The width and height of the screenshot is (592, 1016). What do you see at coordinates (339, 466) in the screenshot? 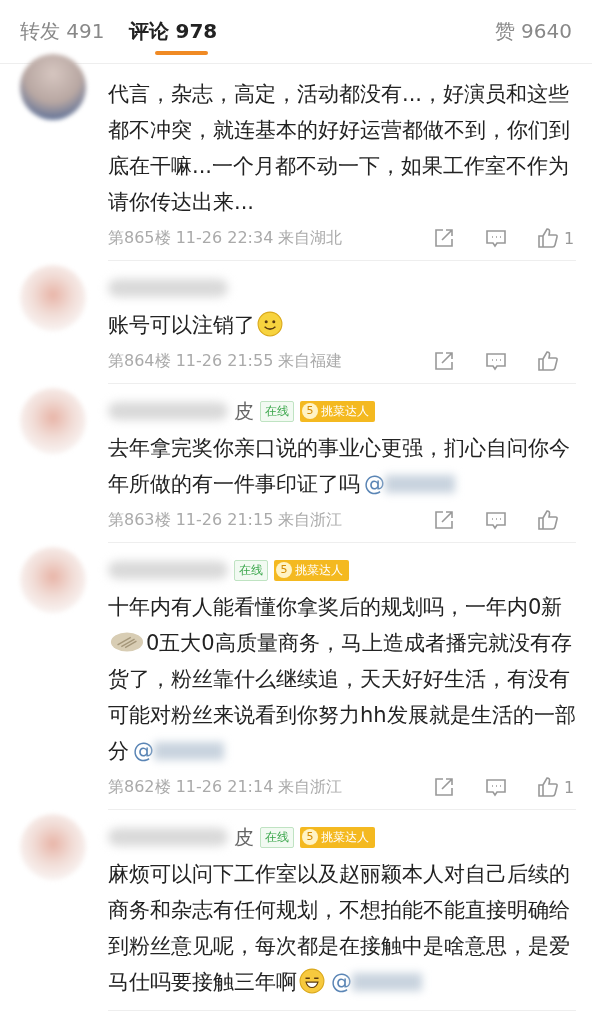
I see `comment-text: 去年拿完奖你亲口说的事业心更强，扪心自问你今年所做的有一件事印证了吗 @` at bounding box center [339, 466].